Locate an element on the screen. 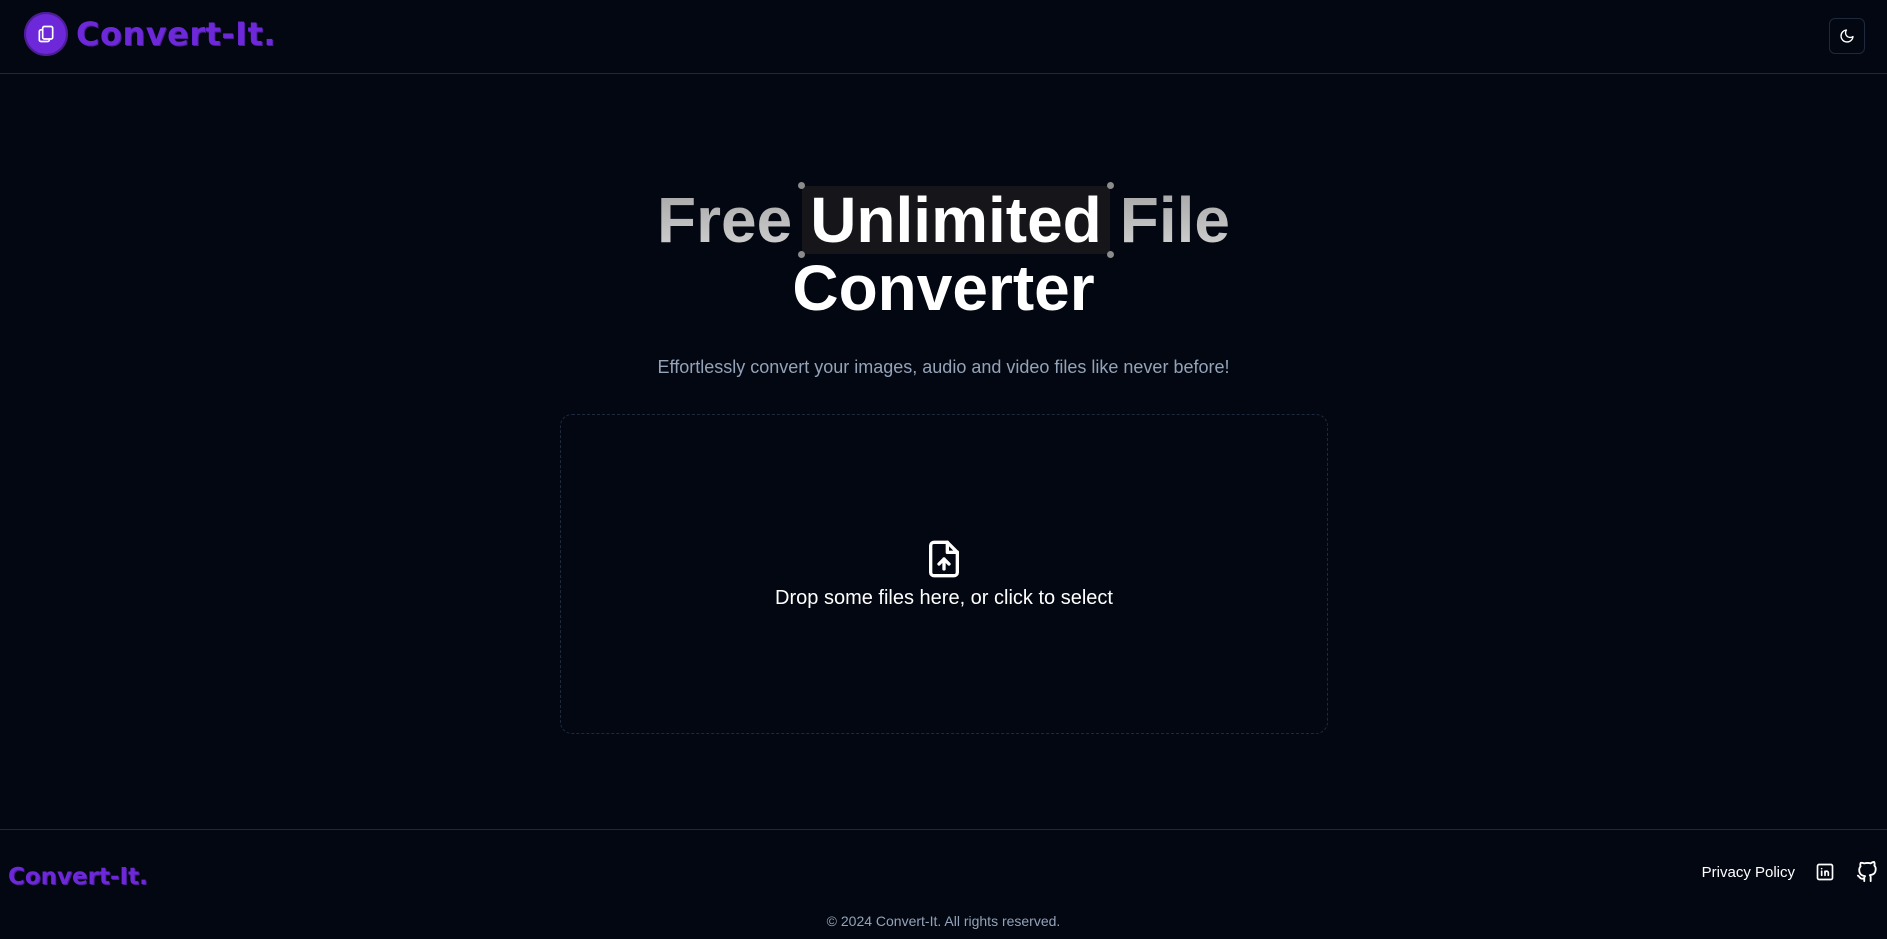 This screenshot has width=1887, height=939. moon-icon is located at coordinates (1847, 36).